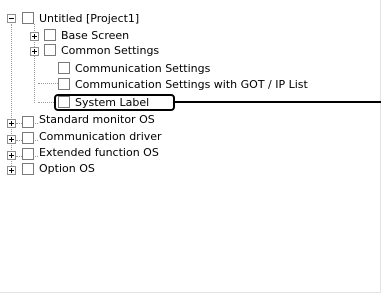  I want to click on tree-node-label: Communication driver, so click(100, 136).